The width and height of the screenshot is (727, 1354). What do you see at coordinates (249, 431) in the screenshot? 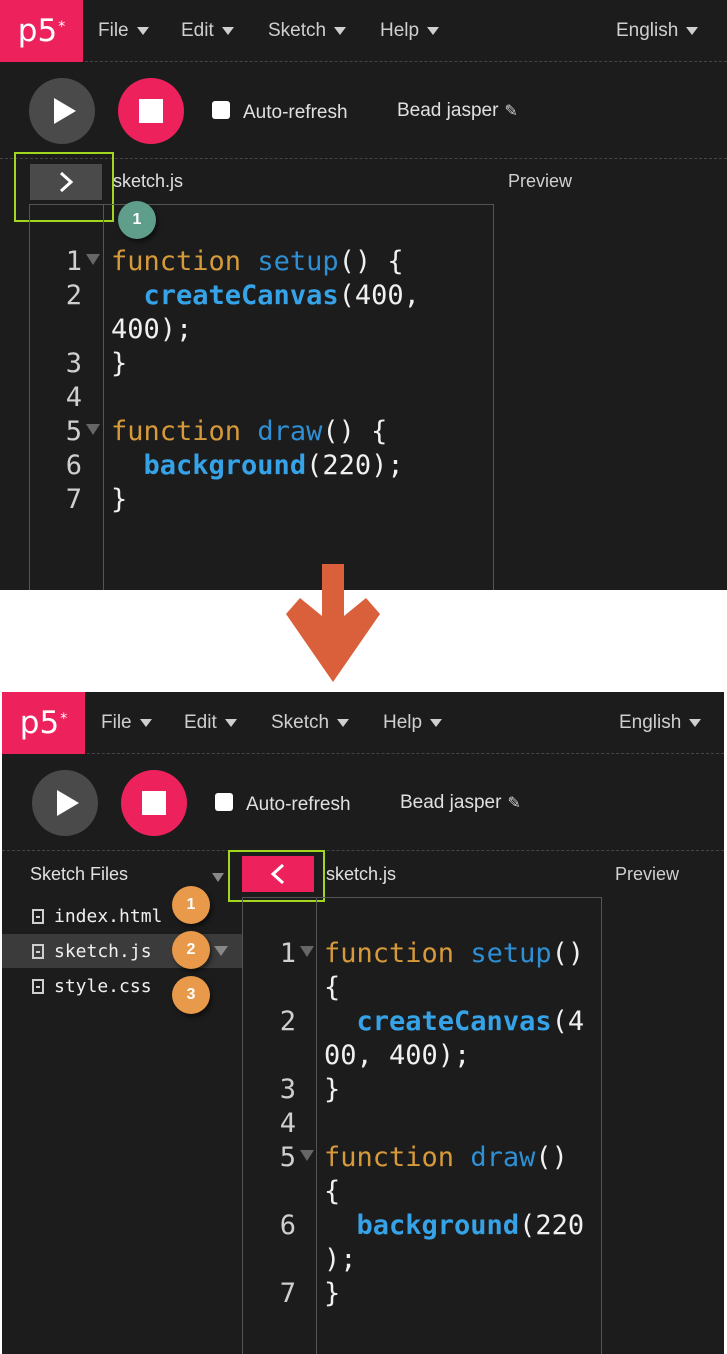
I see `code-line: function draw() {` at bounding box center [249, 431].